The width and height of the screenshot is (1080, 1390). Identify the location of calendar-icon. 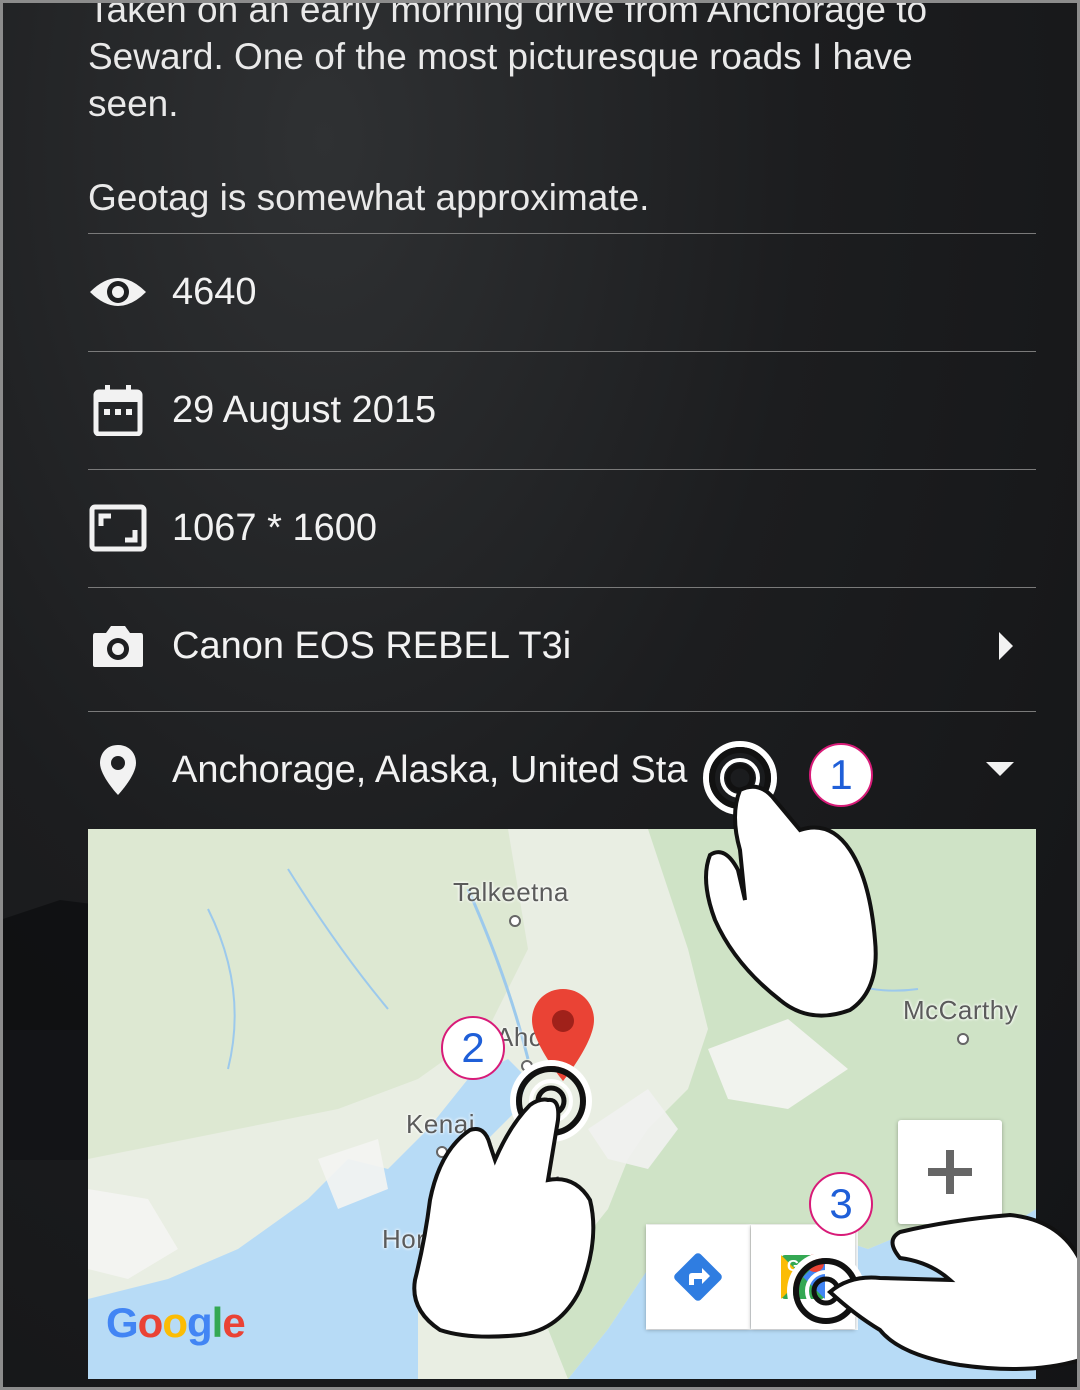
(118, 410).